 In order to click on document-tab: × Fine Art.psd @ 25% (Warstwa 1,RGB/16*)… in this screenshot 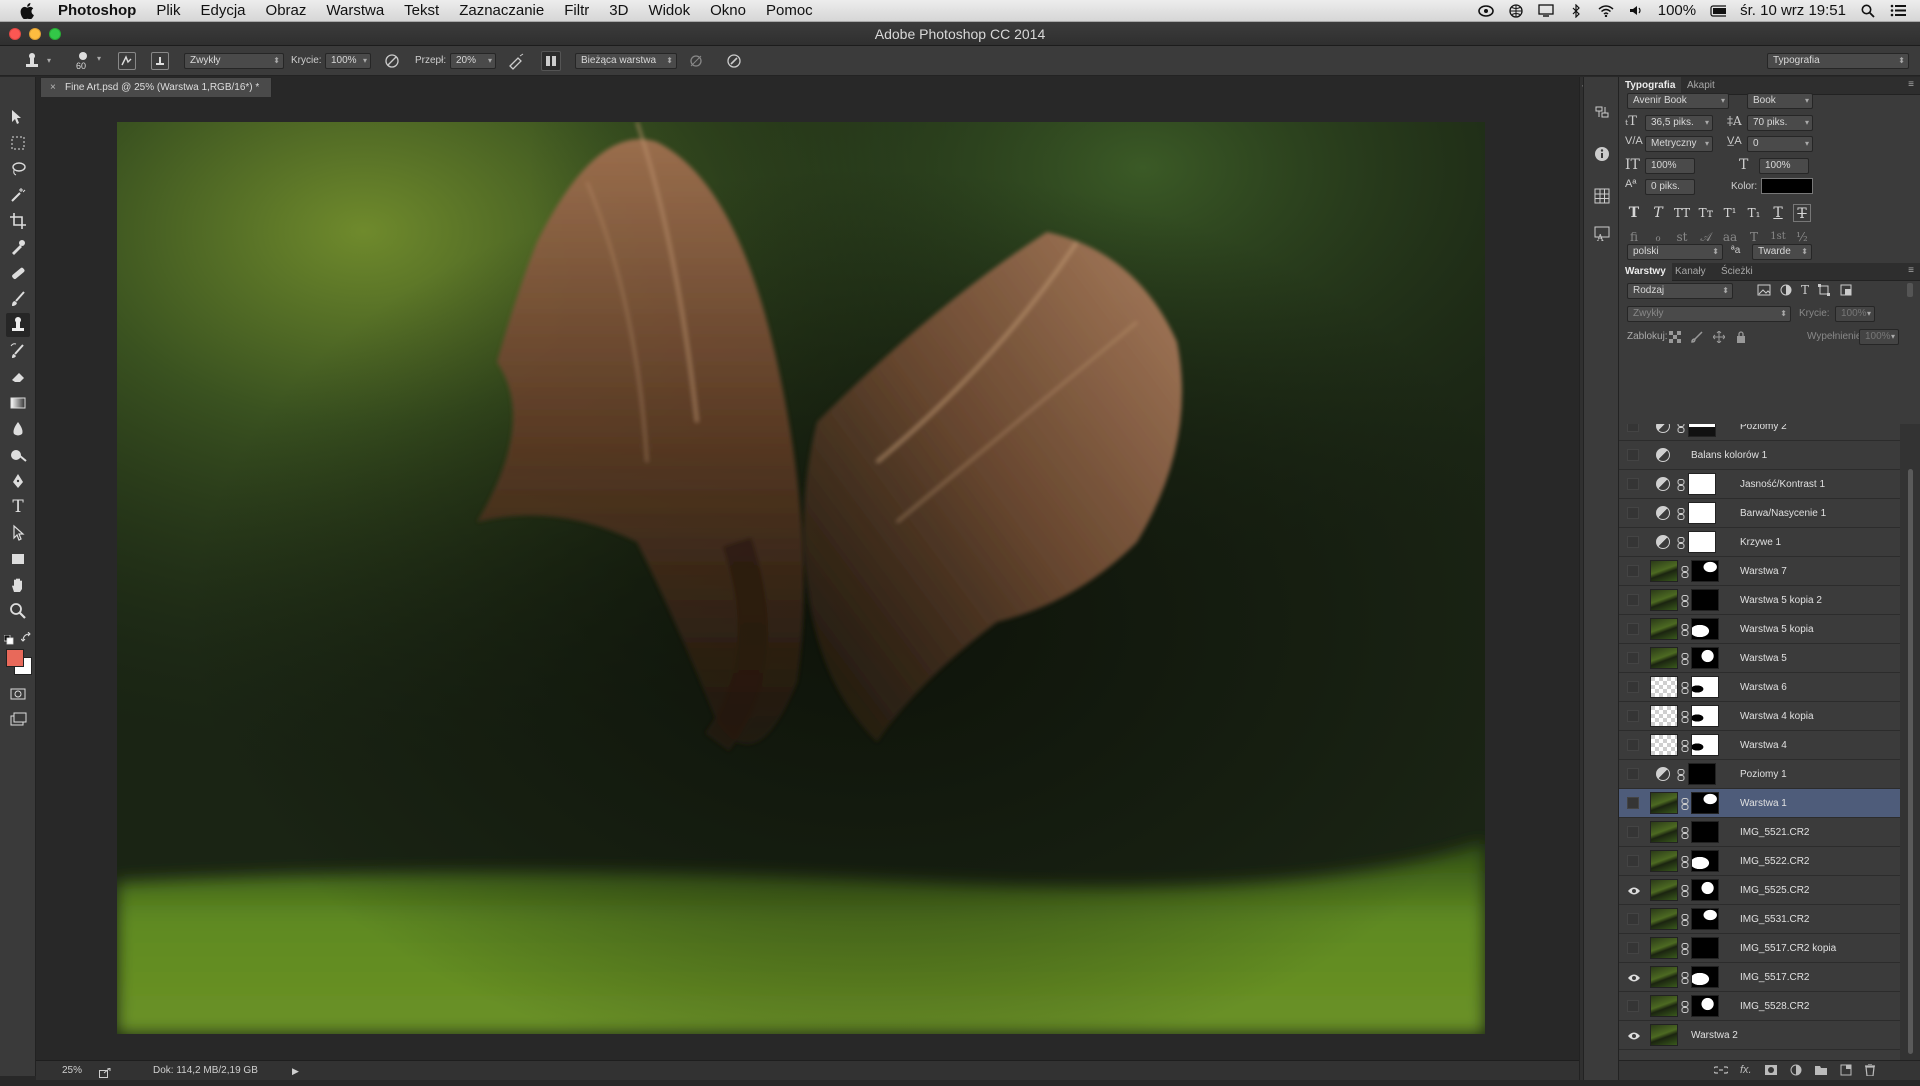, I will do `click(156, 87)`.